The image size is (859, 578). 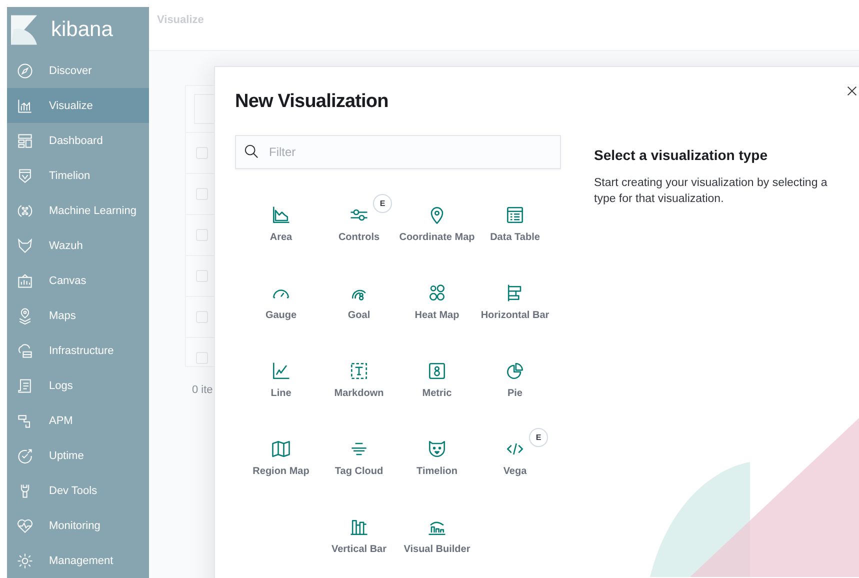 What do you see at coordinates (25, 385) in the screenshot?
I see `document-icon` at bounding box center [25, 385].